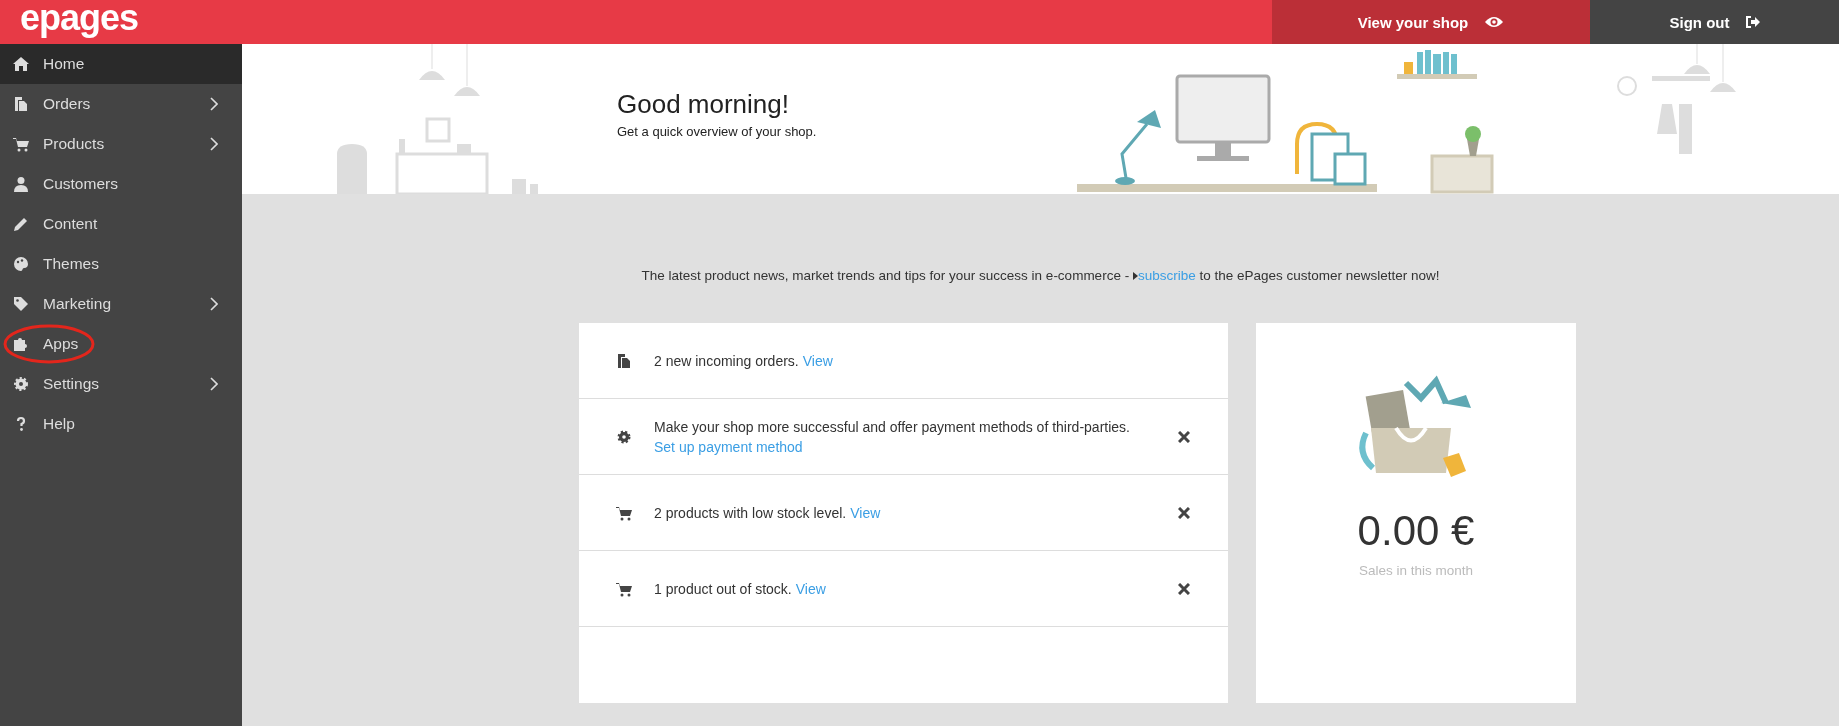  Describe the element at coordinates (21, 224) in the screenshot. I see `pencil-icon` at that location.